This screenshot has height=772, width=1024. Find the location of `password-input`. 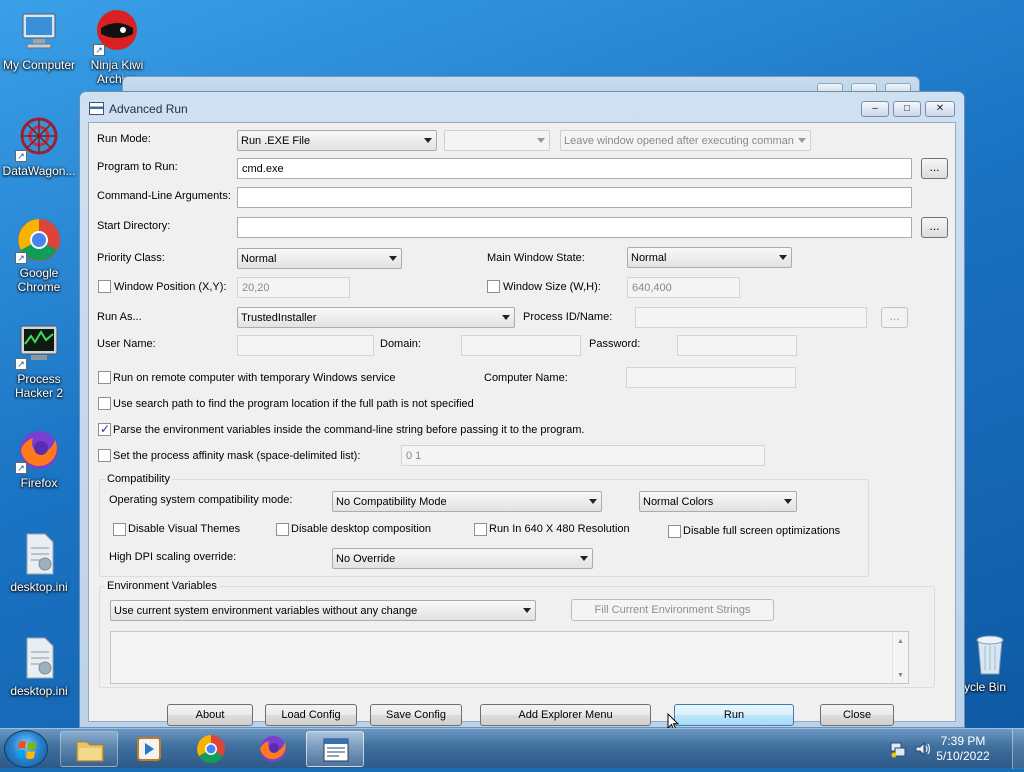

password-input is located at coordinates (737, 345).